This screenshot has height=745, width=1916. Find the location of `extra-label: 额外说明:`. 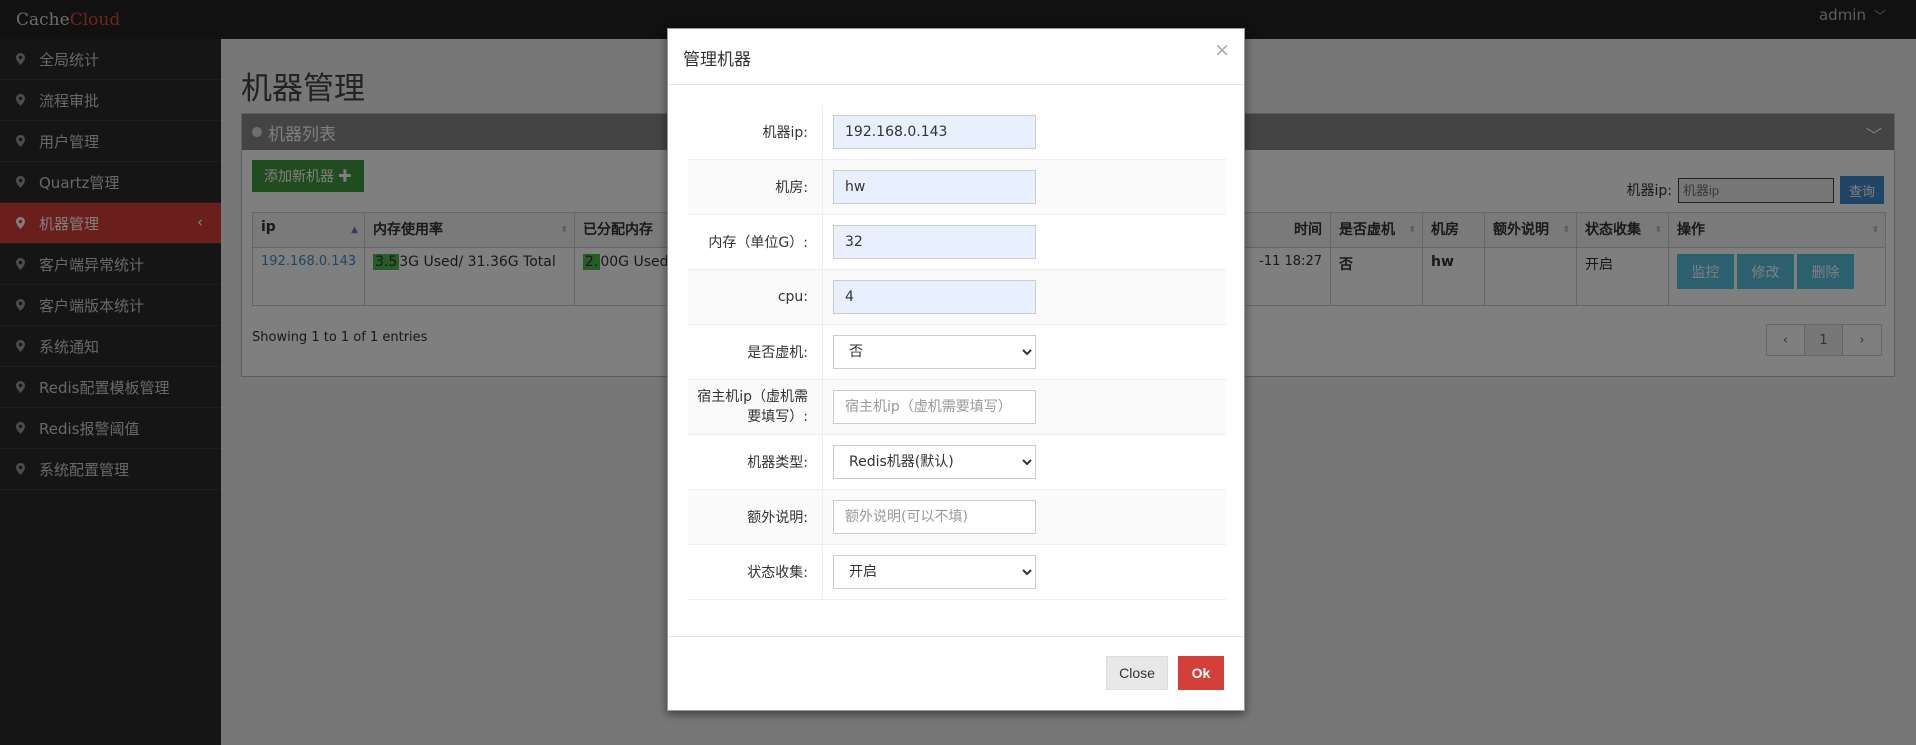

extra-label: 额外说明: is located at coordinates (755, 517).